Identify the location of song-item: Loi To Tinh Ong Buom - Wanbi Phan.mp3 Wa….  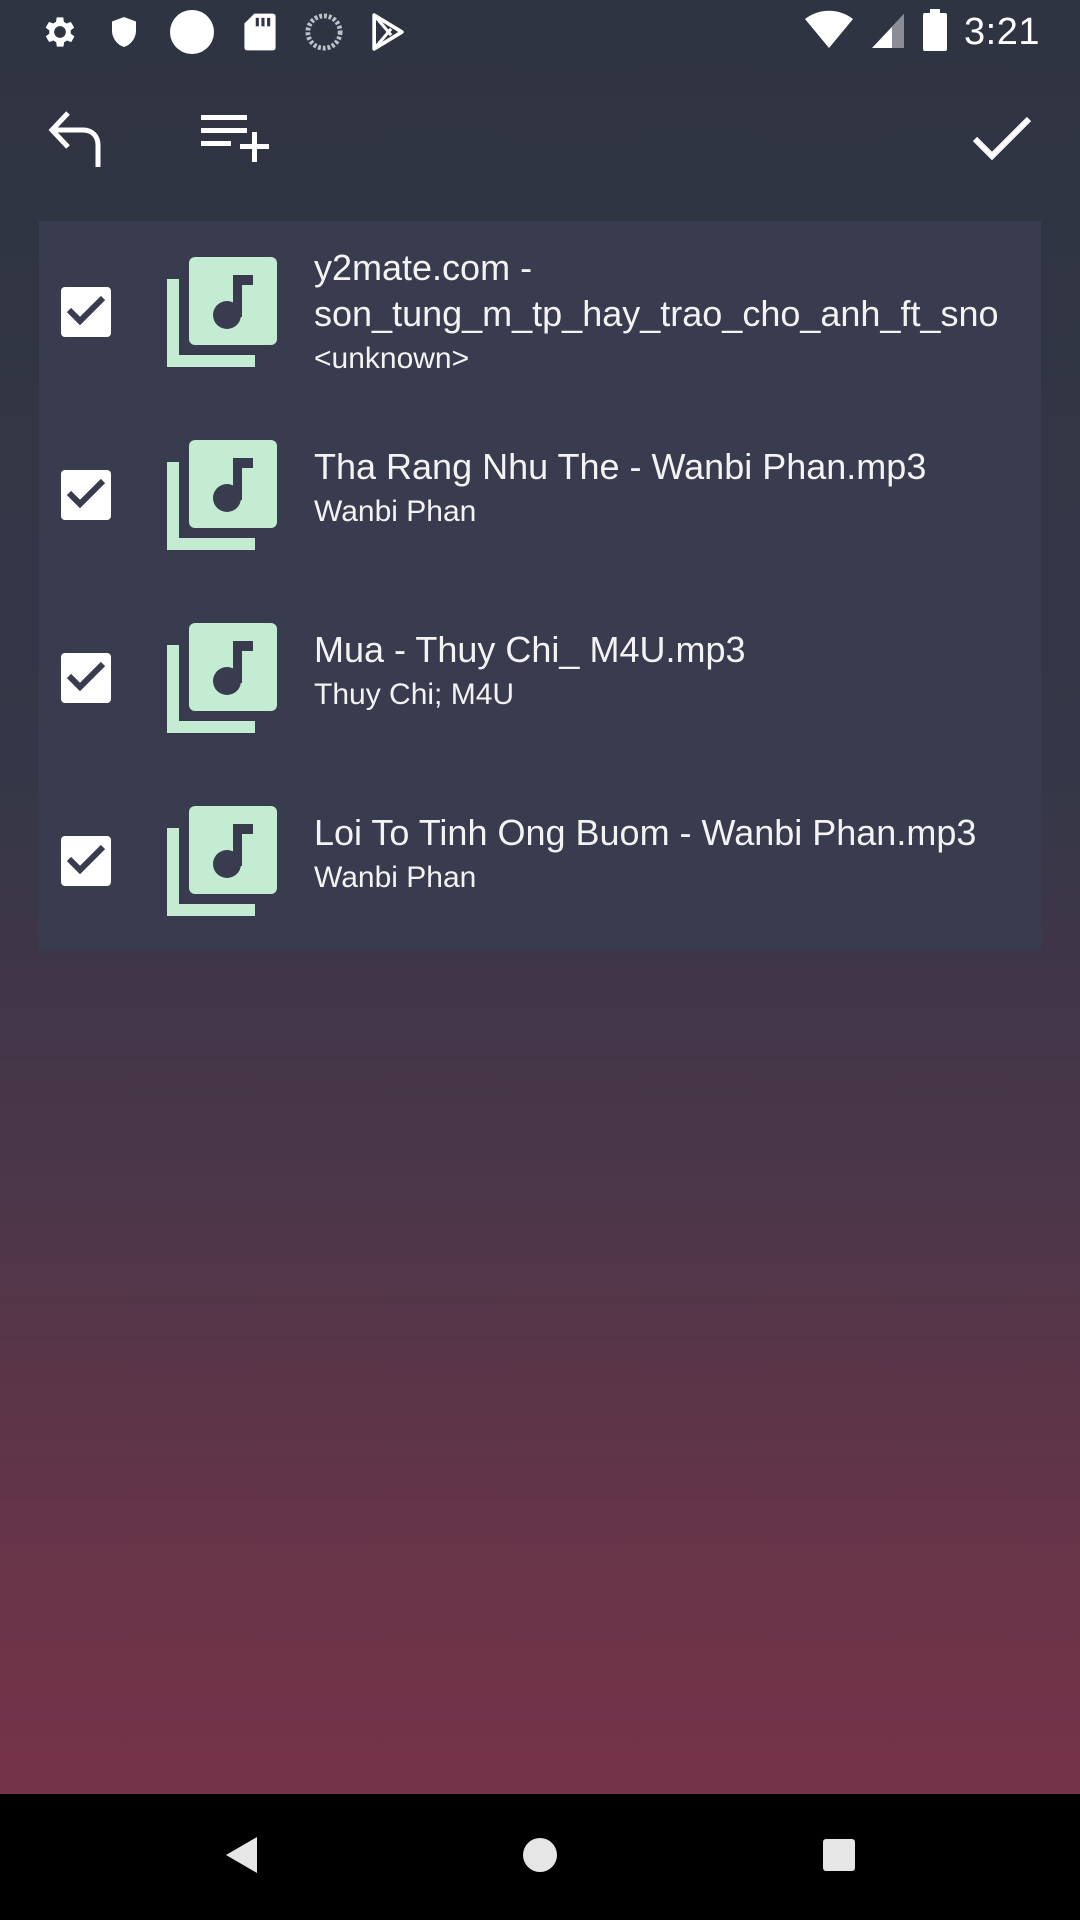
(540, 861).